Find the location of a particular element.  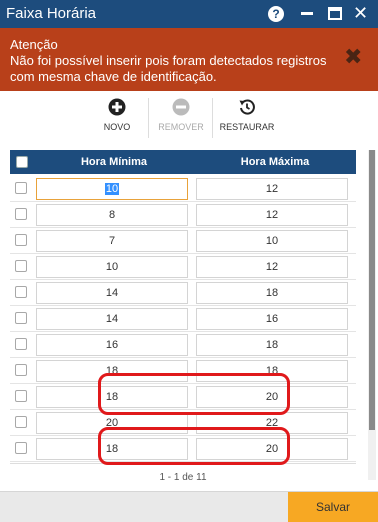

col-hora-minima: Hora Mínima is located at coordinates (113, 162).